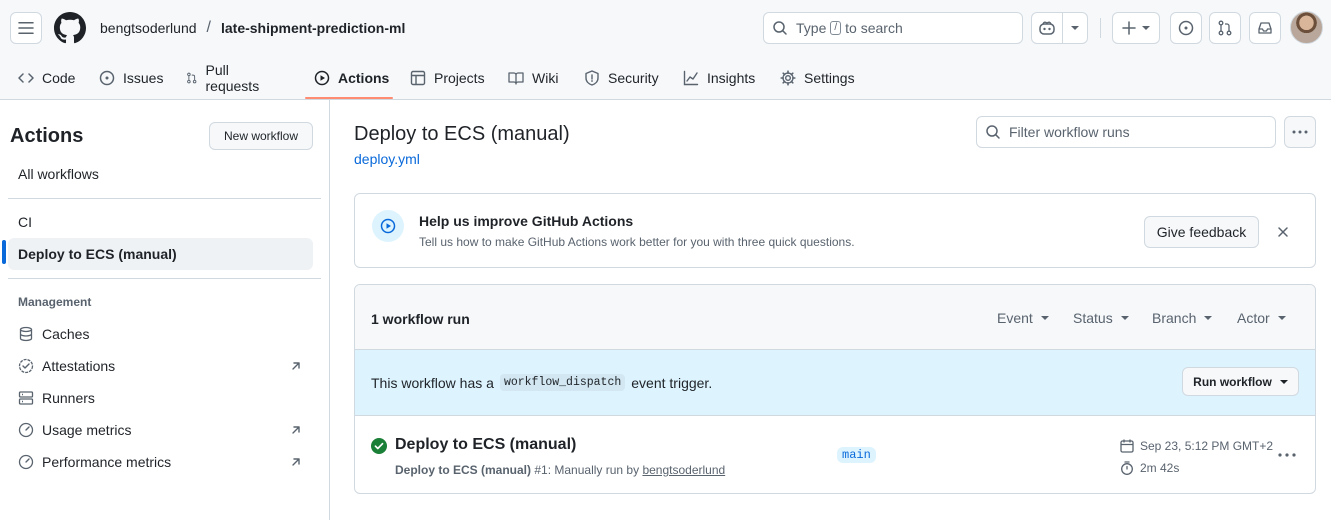 The image size is (1331, 520). I want to click on run-actor-link: bengtsoderlund, so click(683, 470).